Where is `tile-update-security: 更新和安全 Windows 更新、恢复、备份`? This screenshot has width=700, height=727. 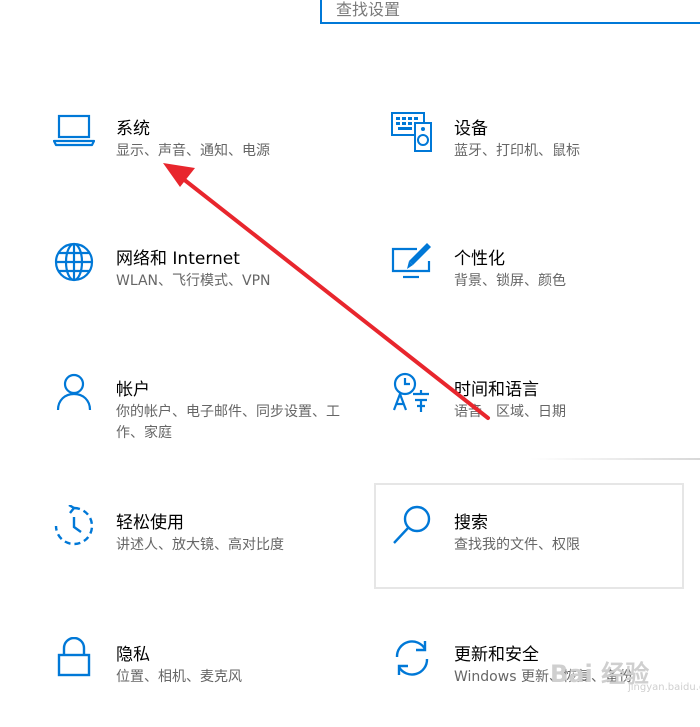 tile-update-security: 更新和安全 Windows 更新、恢复、备份 is located at coordinates (541, 682).